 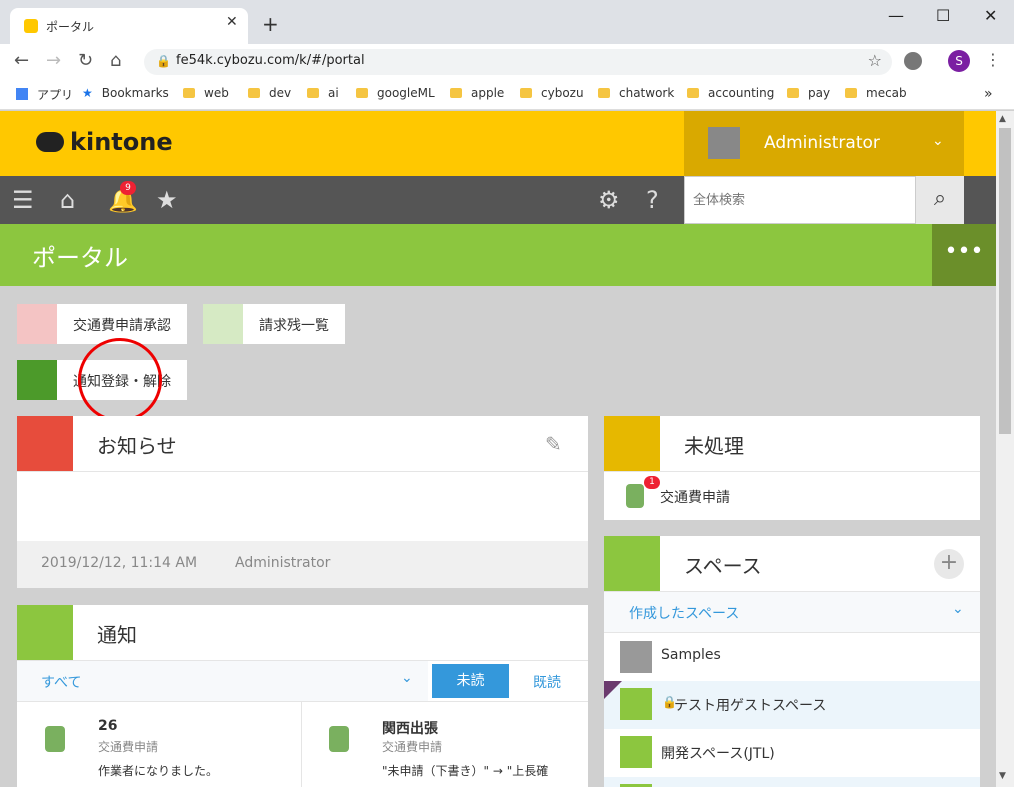 What do you see at coordinates (792, 612) in the screenshot?
I see `spaces-filter-select: 作成したスペース ⌄` at bounding box center [792, 612].